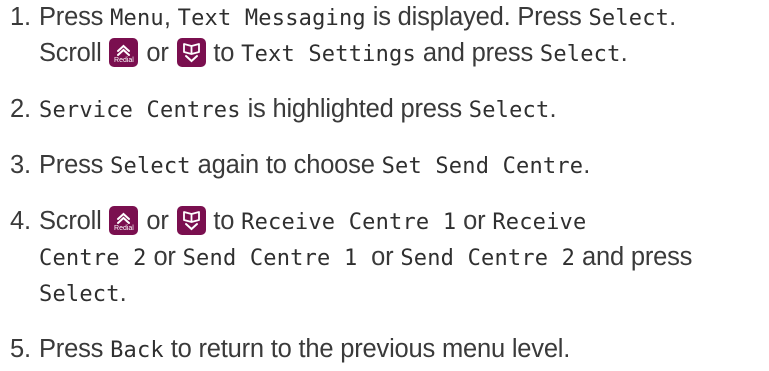 Image resolution: width=769 pixels, height=371 pixels. What do you see at coordinates (349, 222) in the screenshot?
I see `display-text: Receive Centre 1` at bounding box center [349, 222].